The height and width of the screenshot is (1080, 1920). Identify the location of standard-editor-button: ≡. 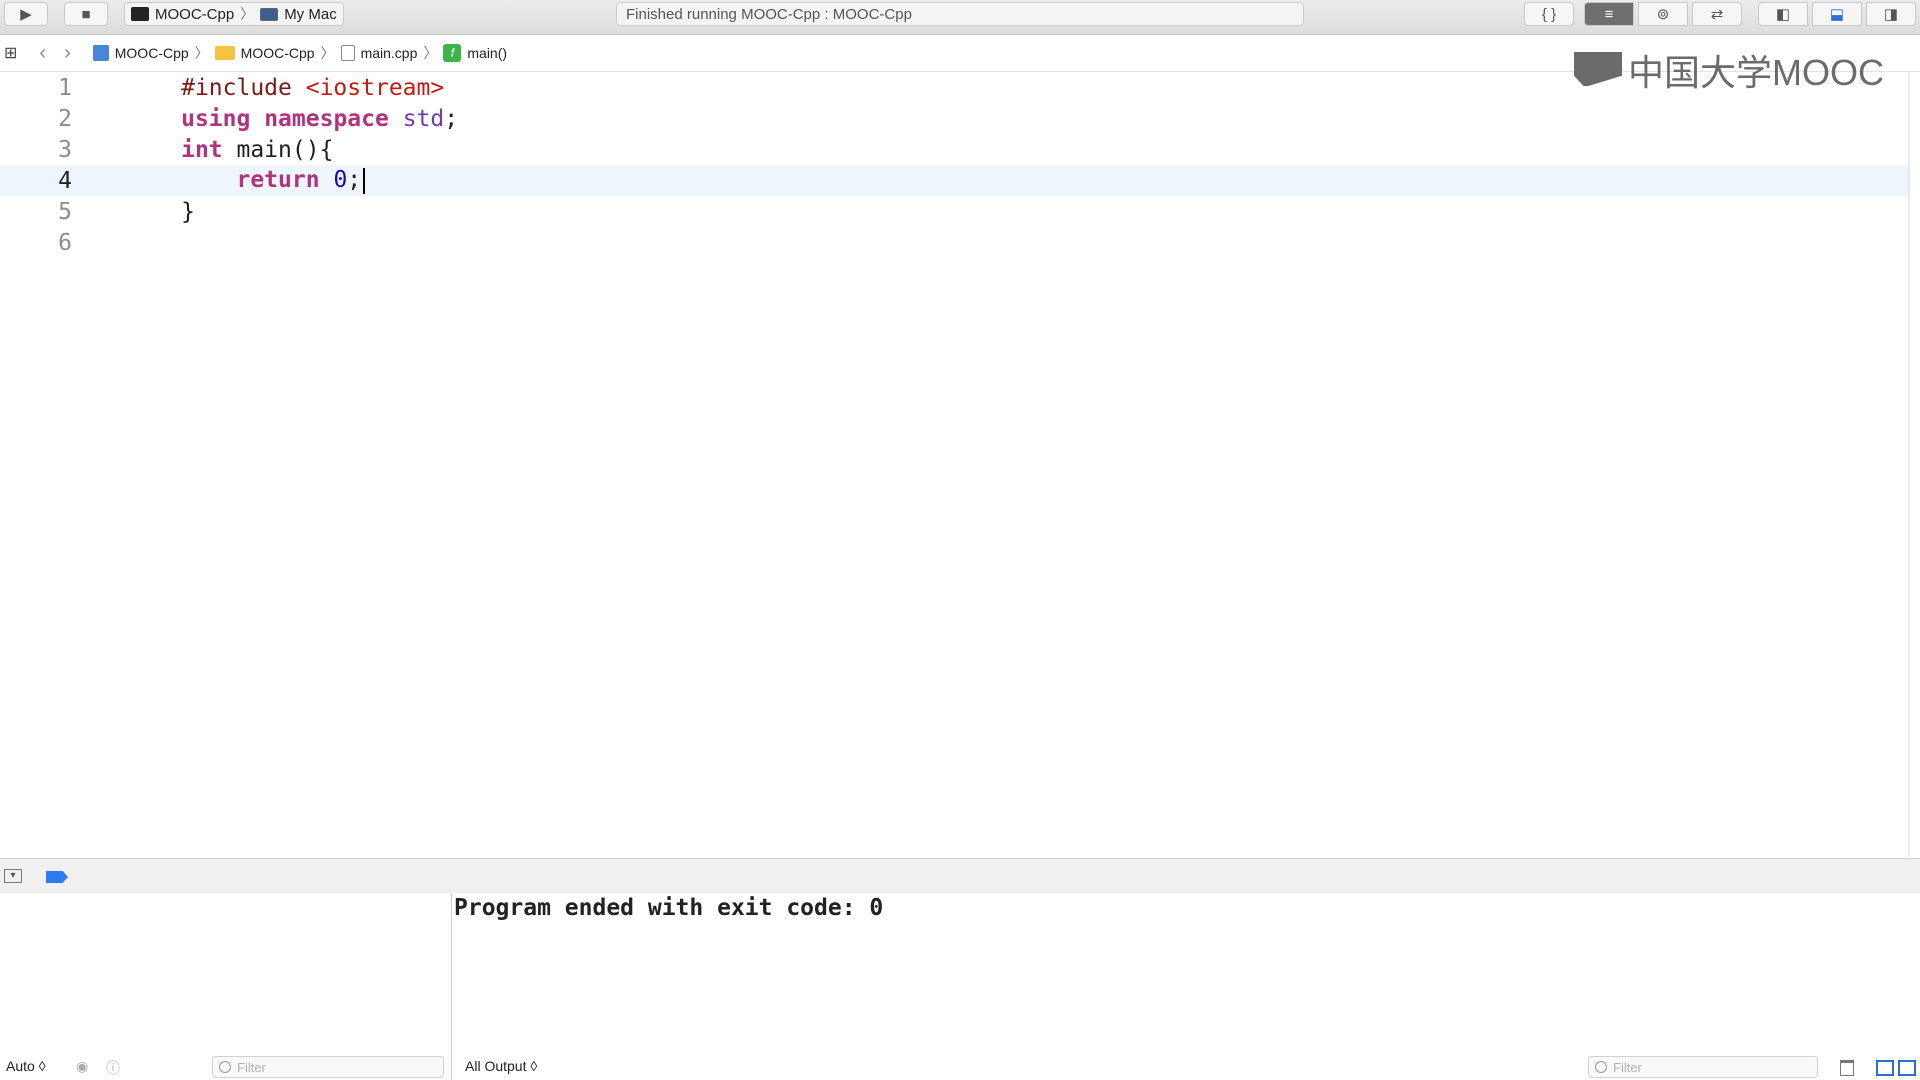
(1609, 14).